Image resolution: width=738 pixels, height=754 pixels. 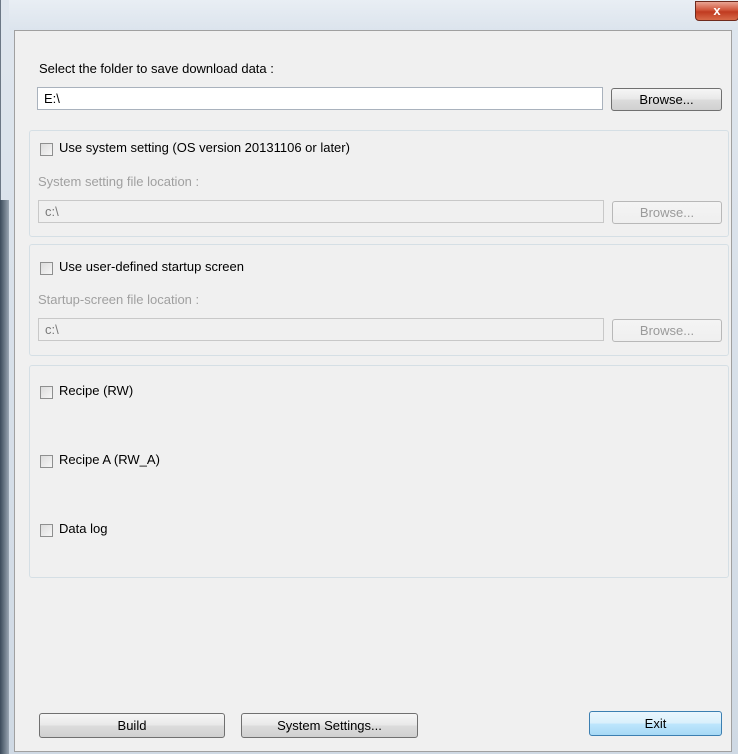 I want to click on system-setting-file-label: System setting file location :, so click(x=119, y=181).